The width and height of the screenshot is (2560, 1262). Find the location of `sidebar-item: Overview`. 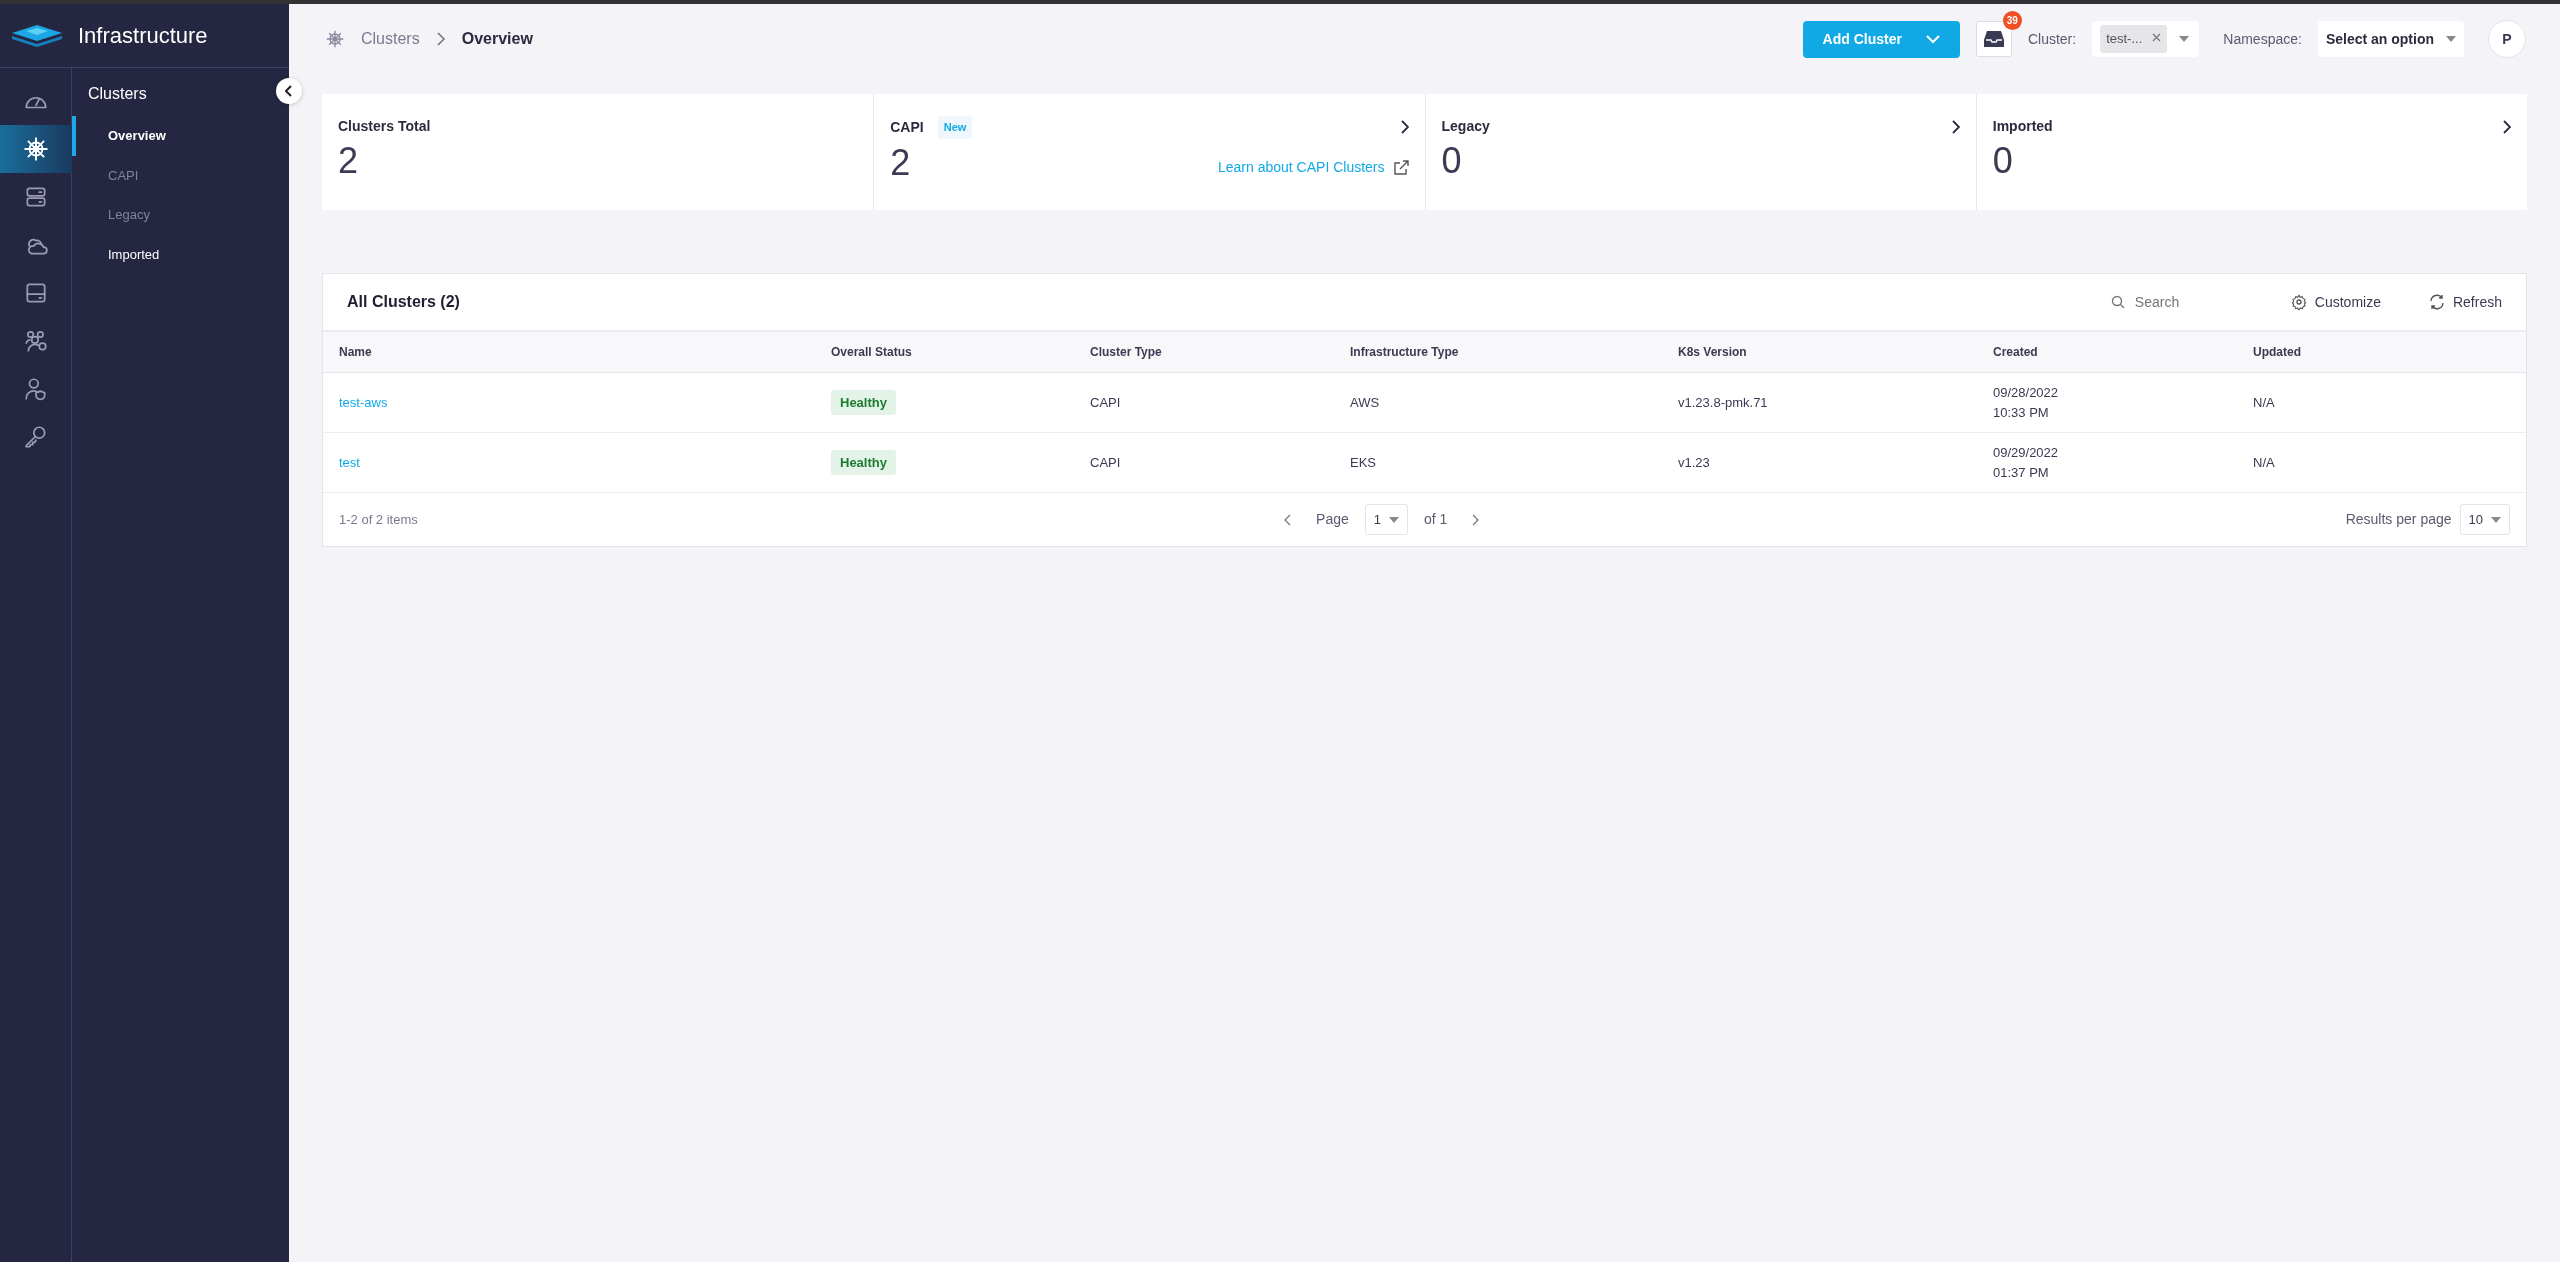

sidebar-item: Overview is located at coordinates (180, 136).